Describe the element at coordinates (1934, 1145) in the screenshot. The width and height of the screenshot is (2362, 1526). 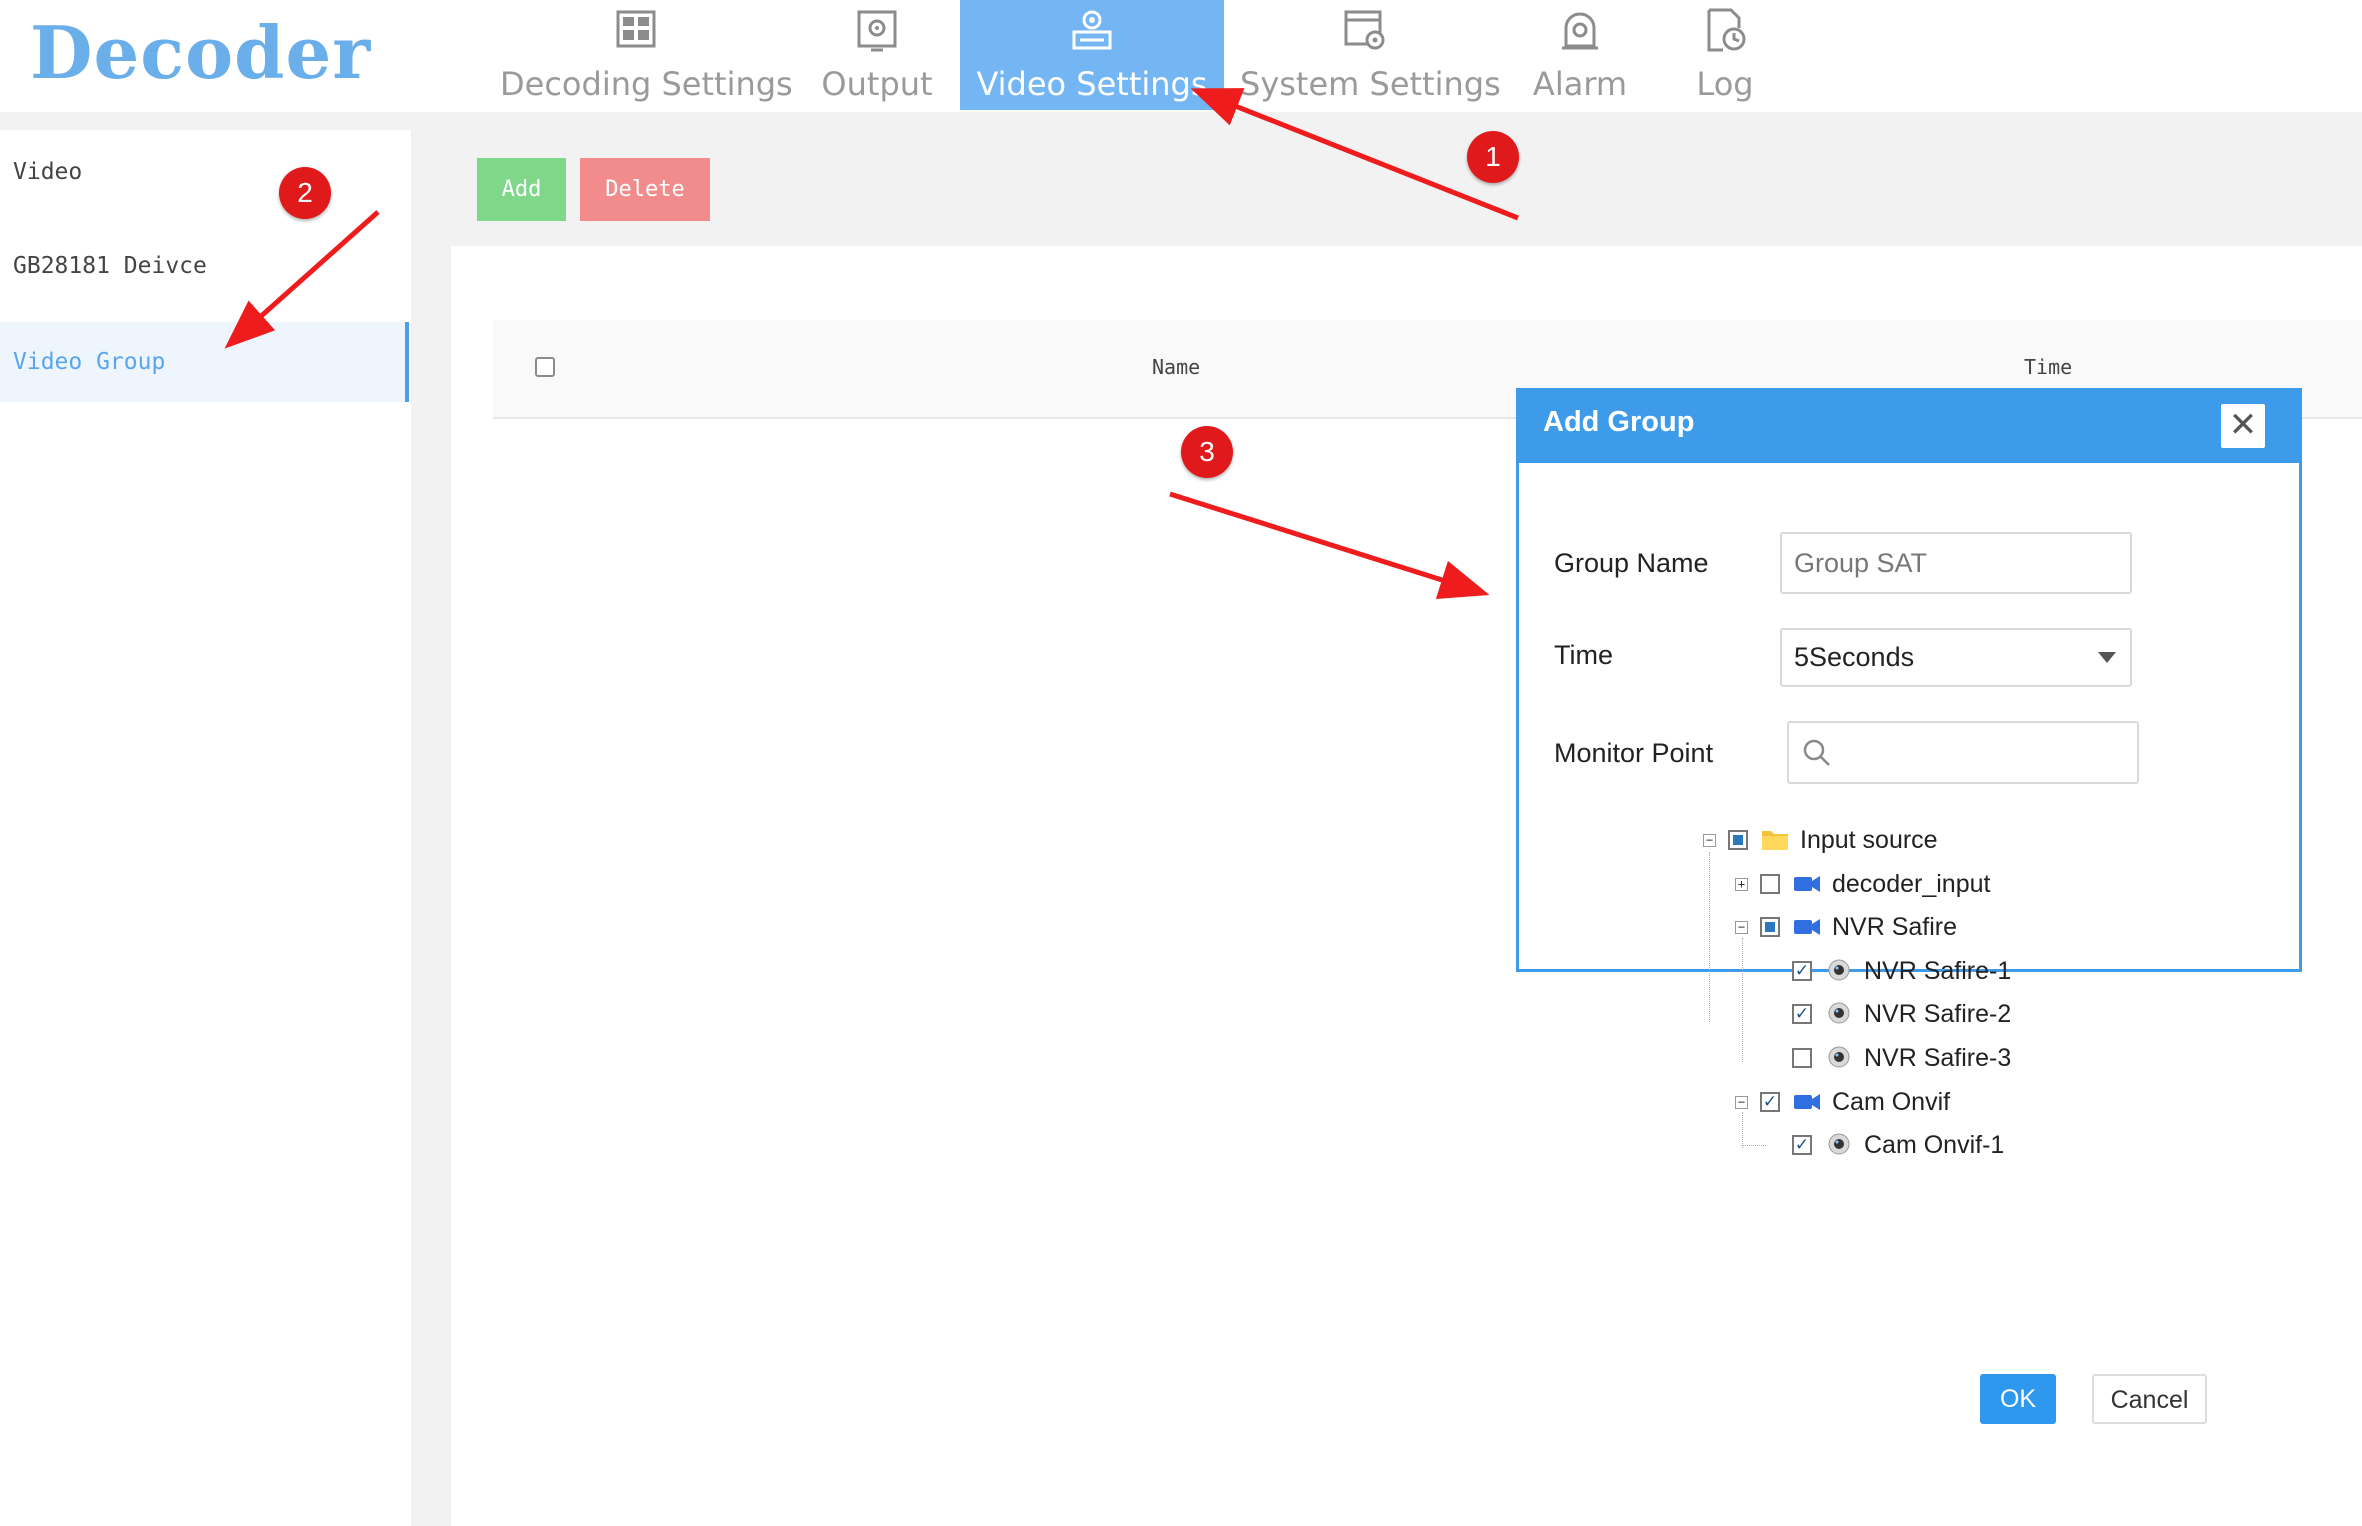
I see `tree-node-label: Cam Onvif-1` at that location.